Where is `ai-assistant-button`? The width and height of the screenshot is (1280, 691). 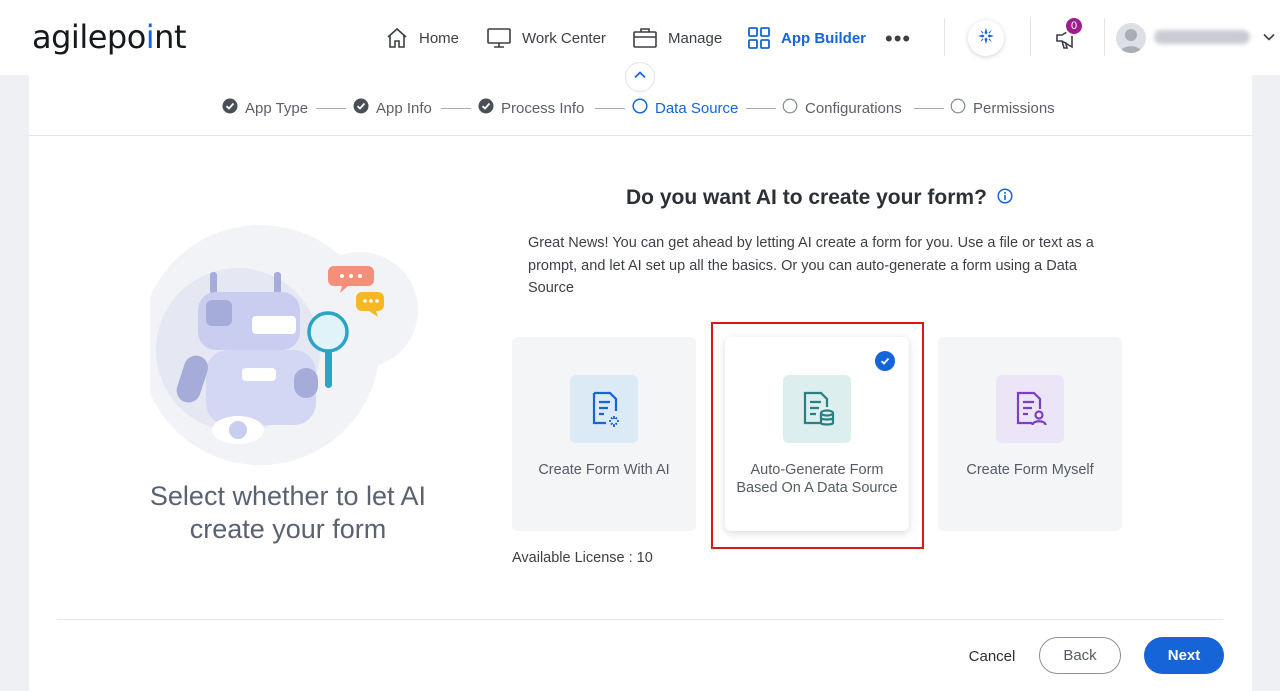
ai-assistant-button is located at coordinates (986, 38).